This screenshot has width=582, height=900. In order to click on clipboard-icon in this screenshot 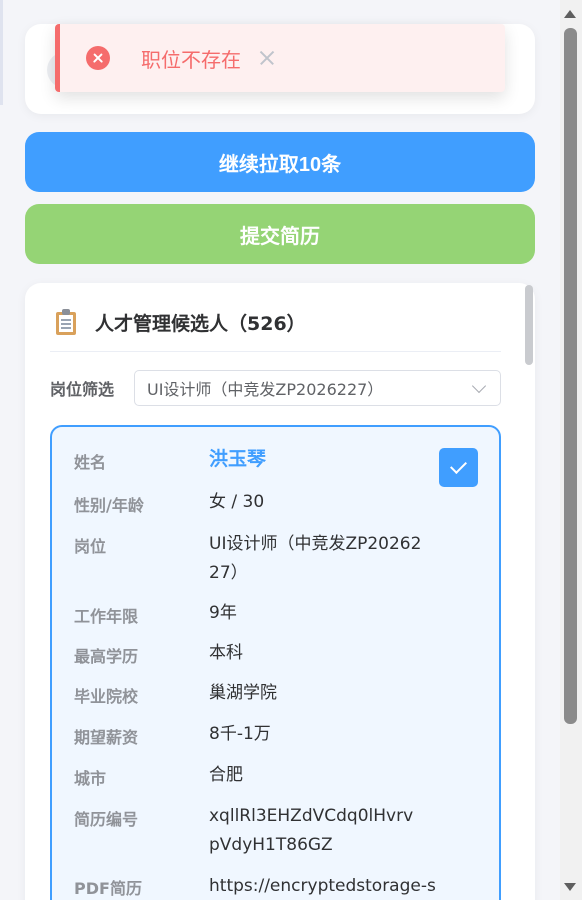, I will do `click(66, 322)`.